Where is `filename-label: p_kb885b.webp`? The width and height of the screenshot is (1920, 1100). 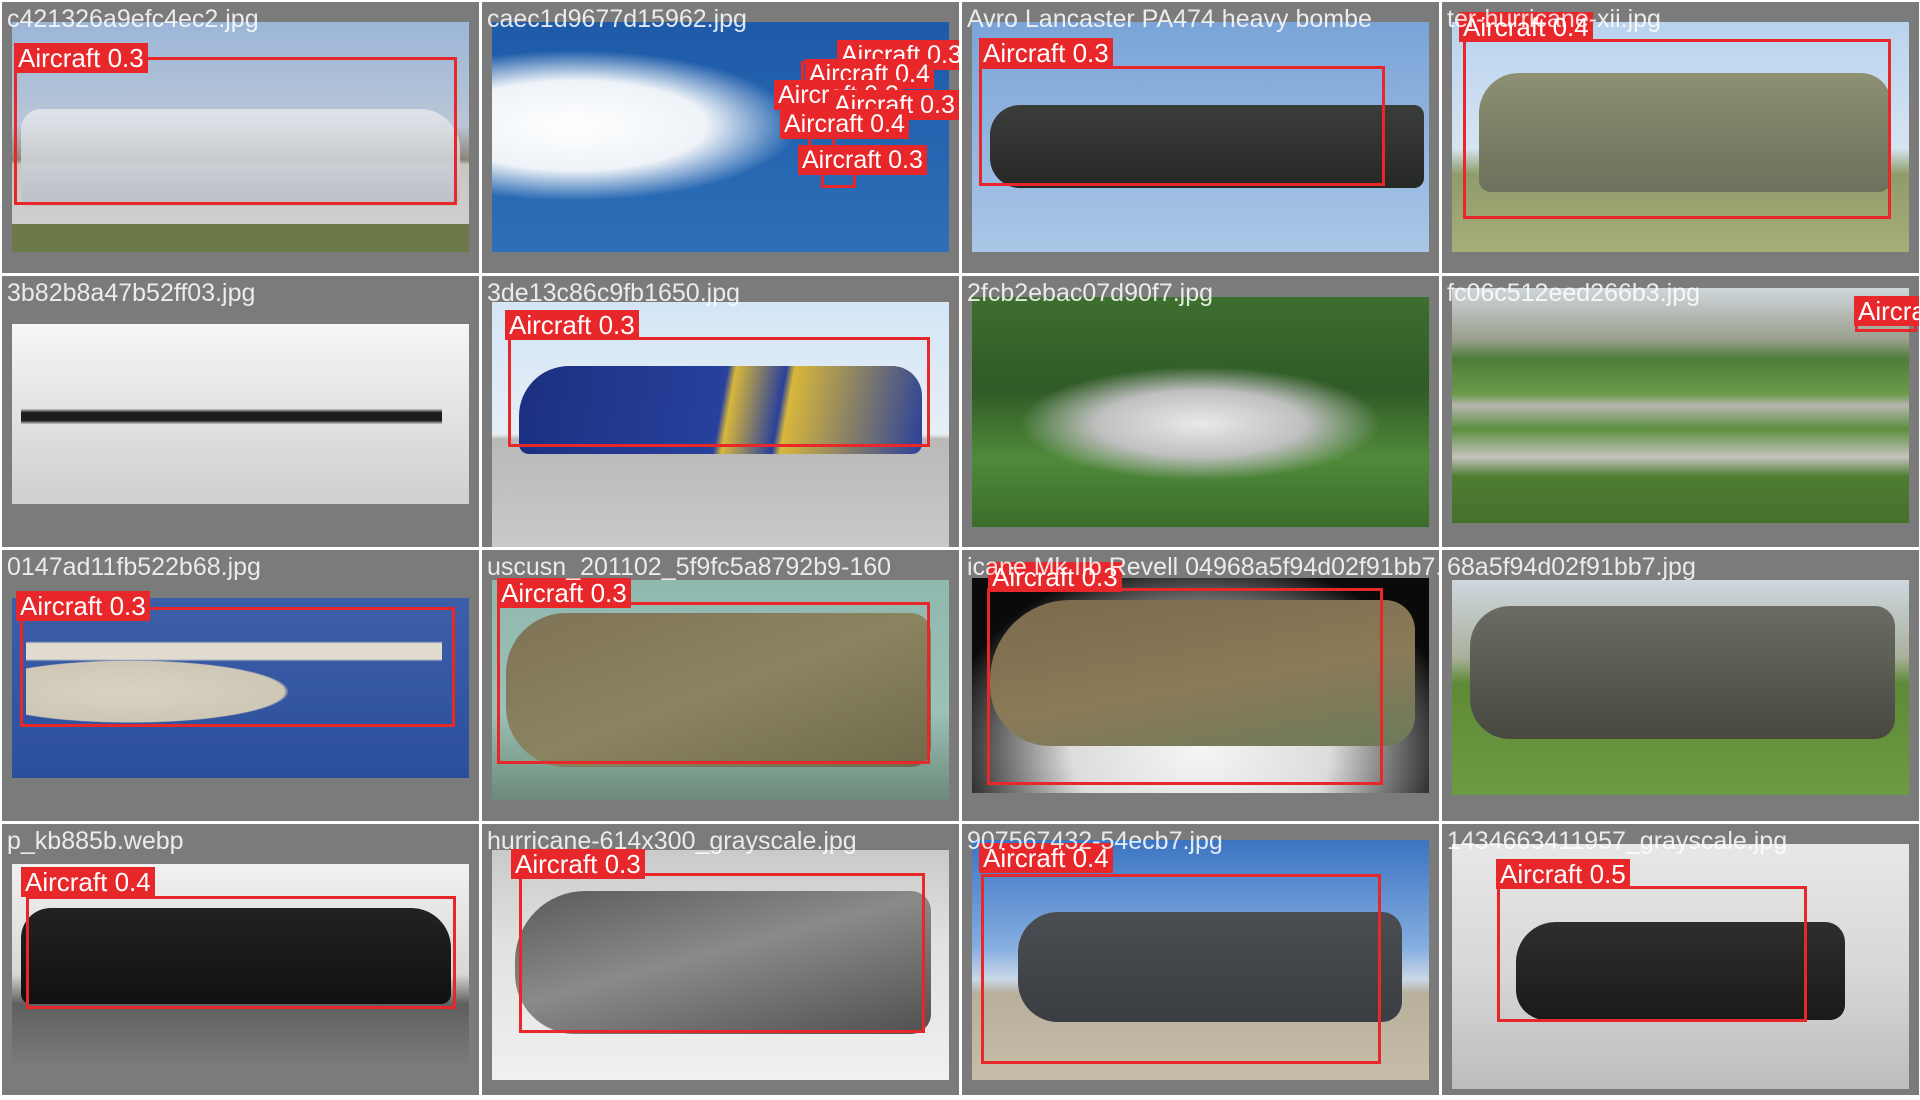 filename-label: p_kb885b.webp is located at coordinates (95, 841).